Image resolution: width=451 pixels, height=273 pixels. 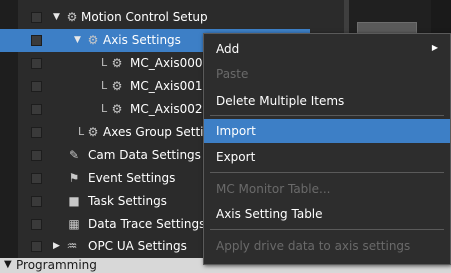 What do you see at coordinates (269, 214) in the screenshot?
I see `menu-item-label: Axis Setting Table` at bounding box center [269, 214].